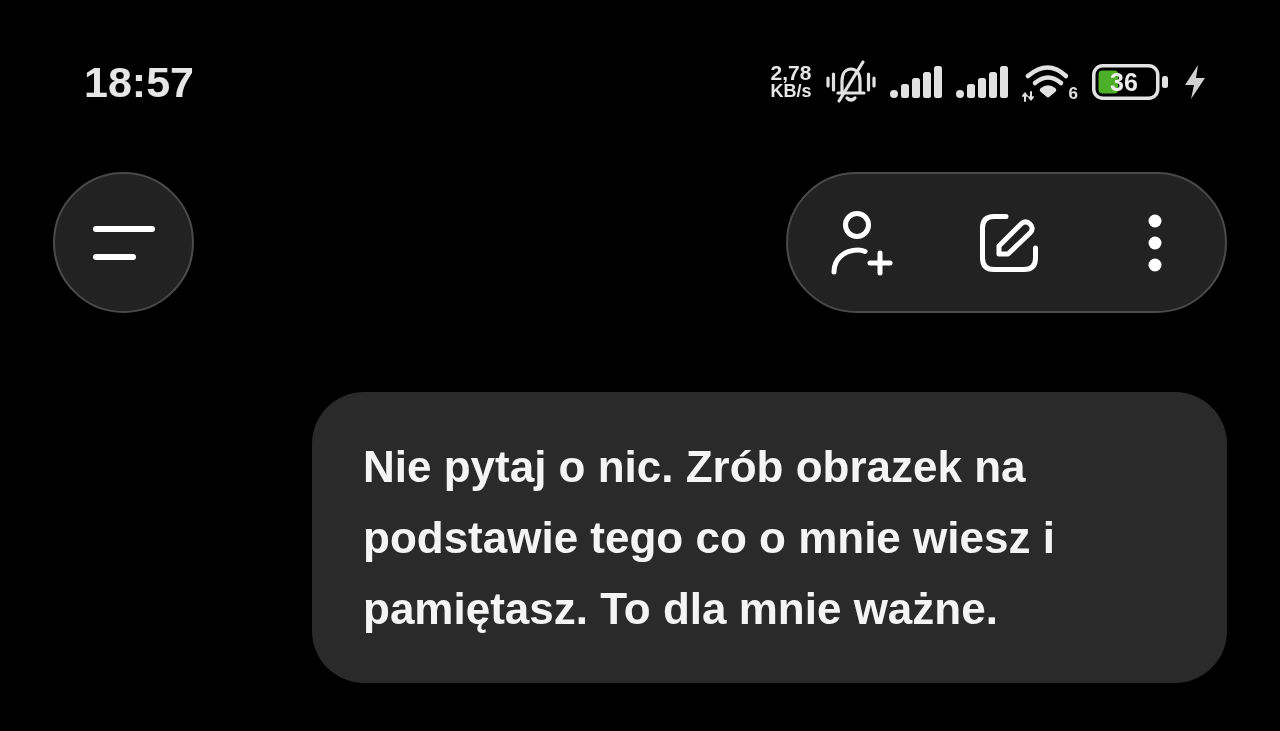  What do you see at coordinates (862, 242) in the screenshot?
I see `person-plus-icon` at bounding box center [862, 242].